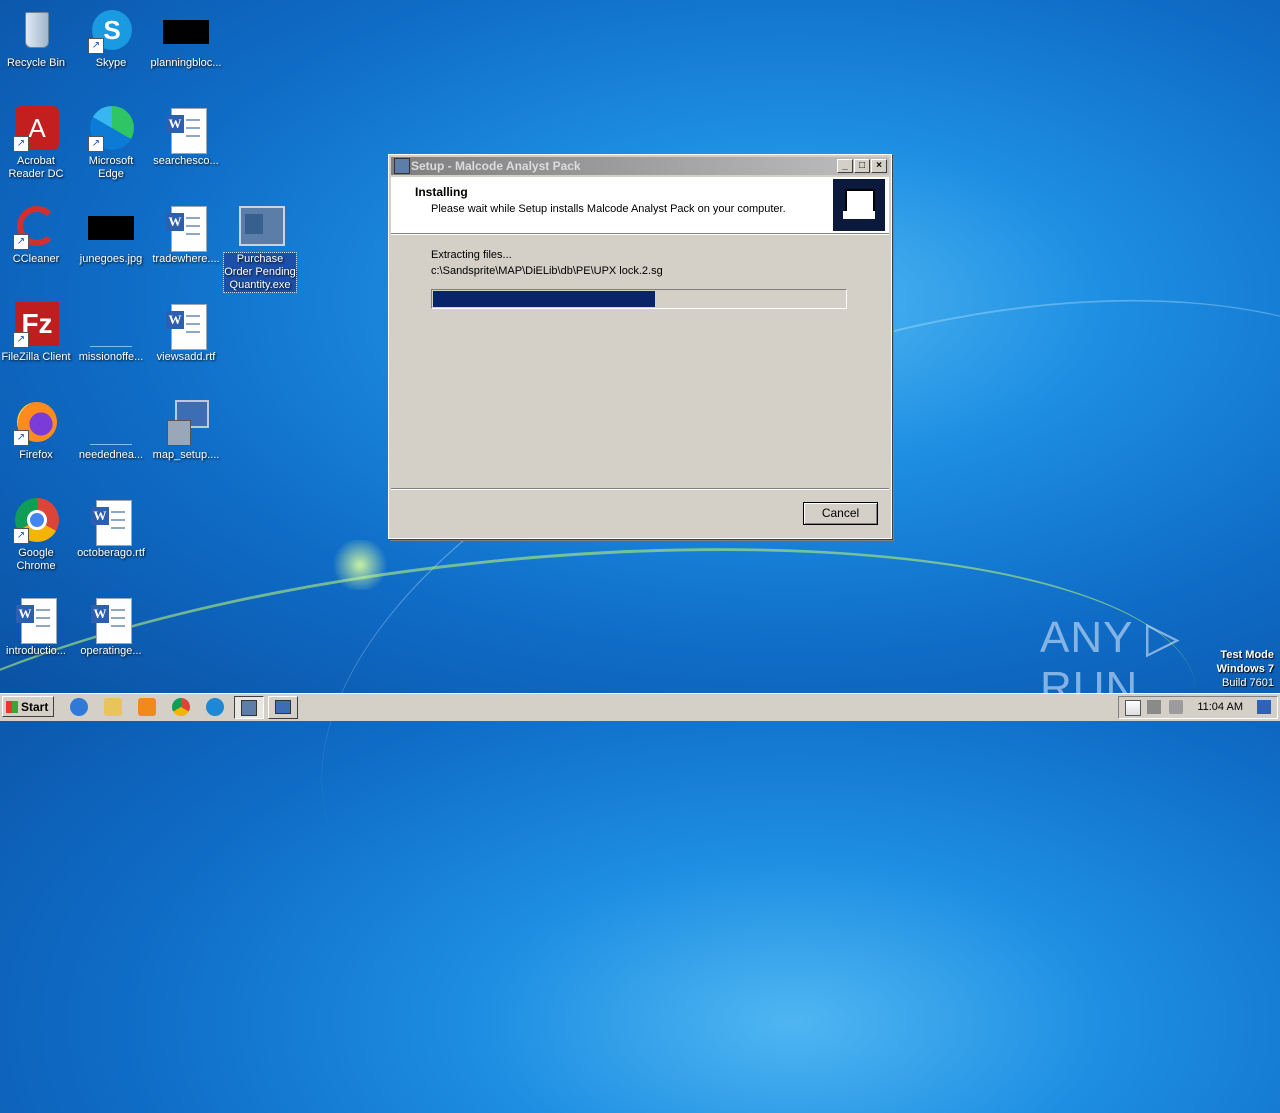  What do you see at coordinates (36, 333) in the screenshot?
I see `filezilla-icon: Fz ↗ FileZilla Client` at bounding box center [36, 333].